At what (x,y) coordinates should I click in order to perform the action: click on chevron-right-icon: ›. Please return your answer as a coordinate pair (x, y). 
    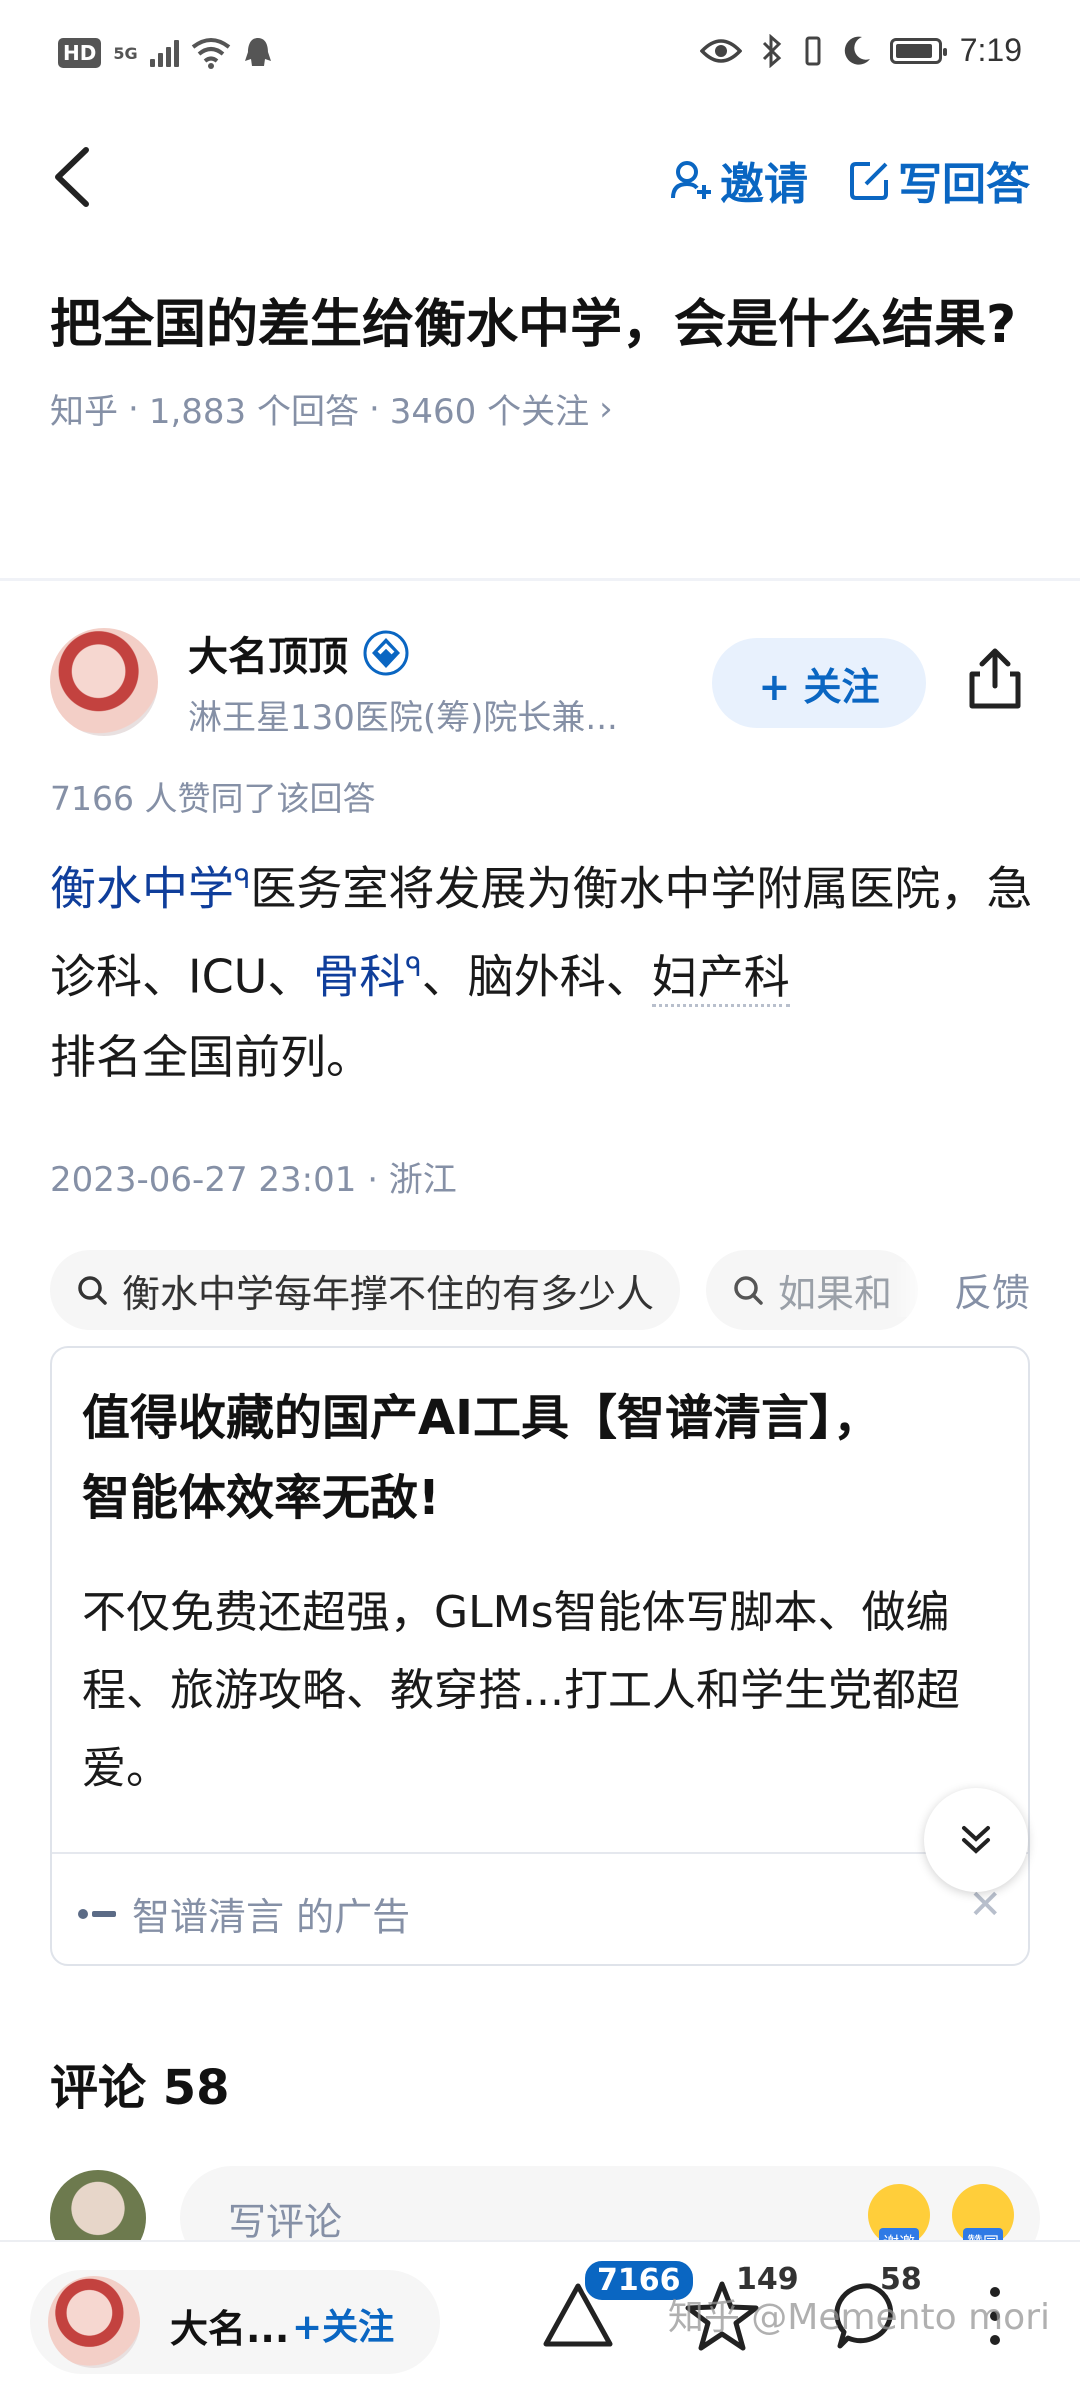
    Looking at the image, I should click on (606, 408).